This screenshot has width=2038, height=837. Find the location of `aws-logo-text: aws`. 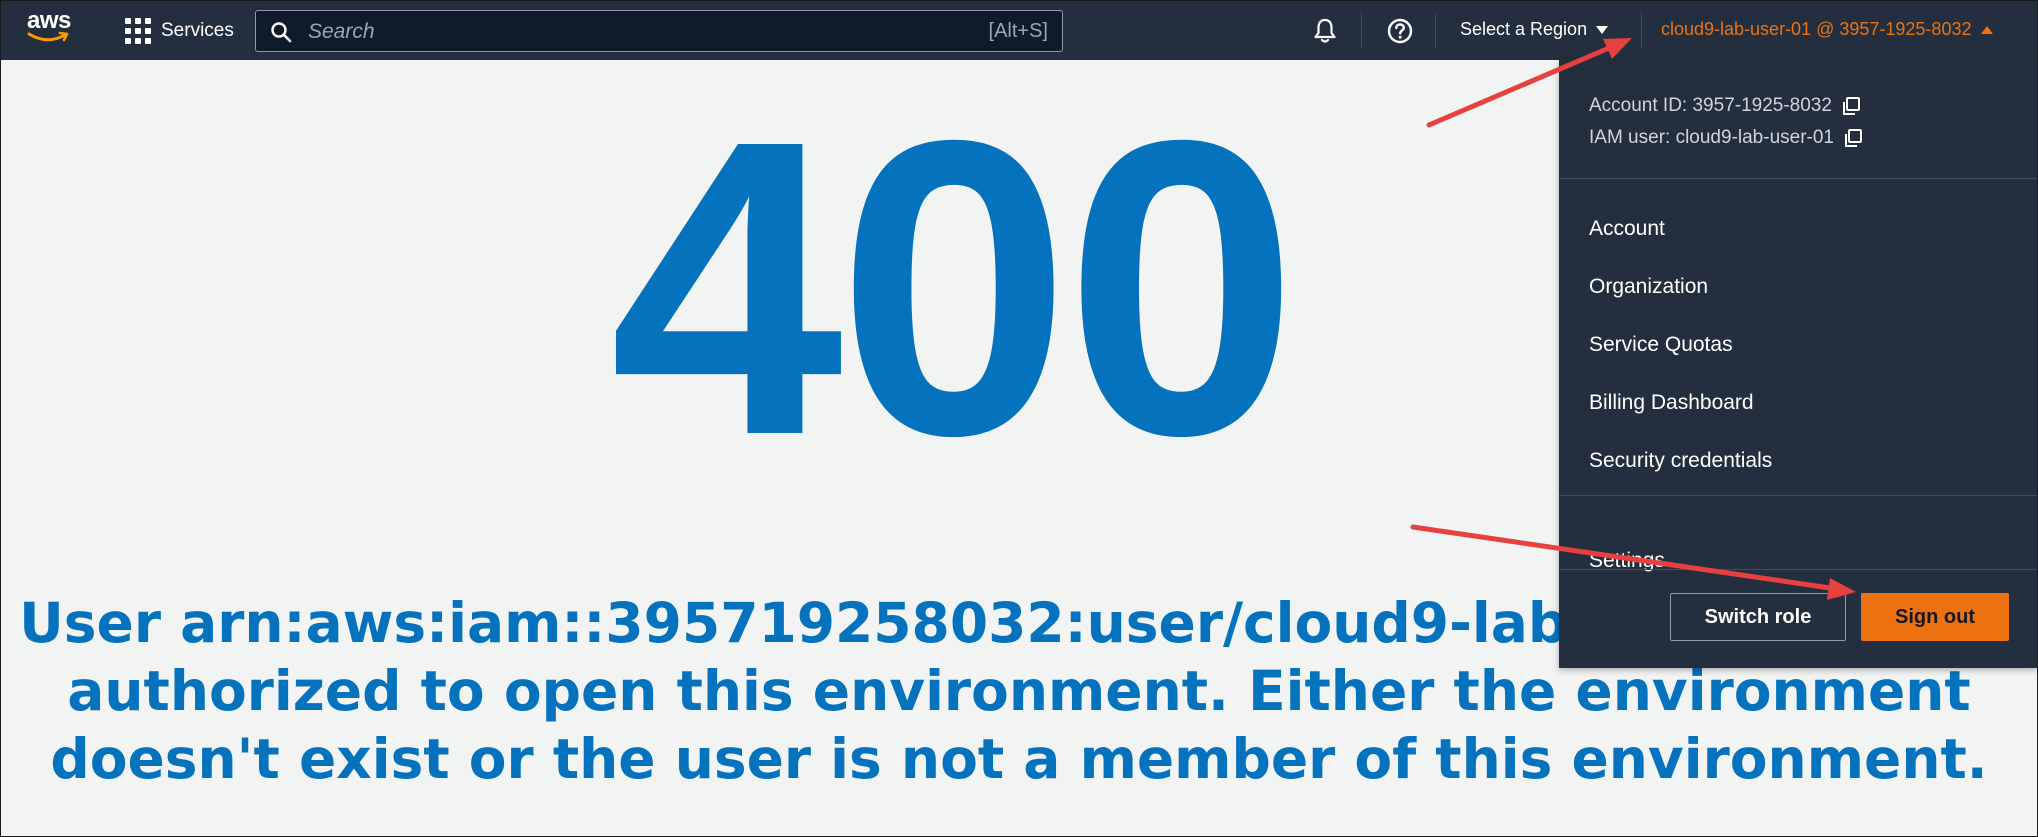

aws-logo-text: aws is located at coordinates (49, 20).